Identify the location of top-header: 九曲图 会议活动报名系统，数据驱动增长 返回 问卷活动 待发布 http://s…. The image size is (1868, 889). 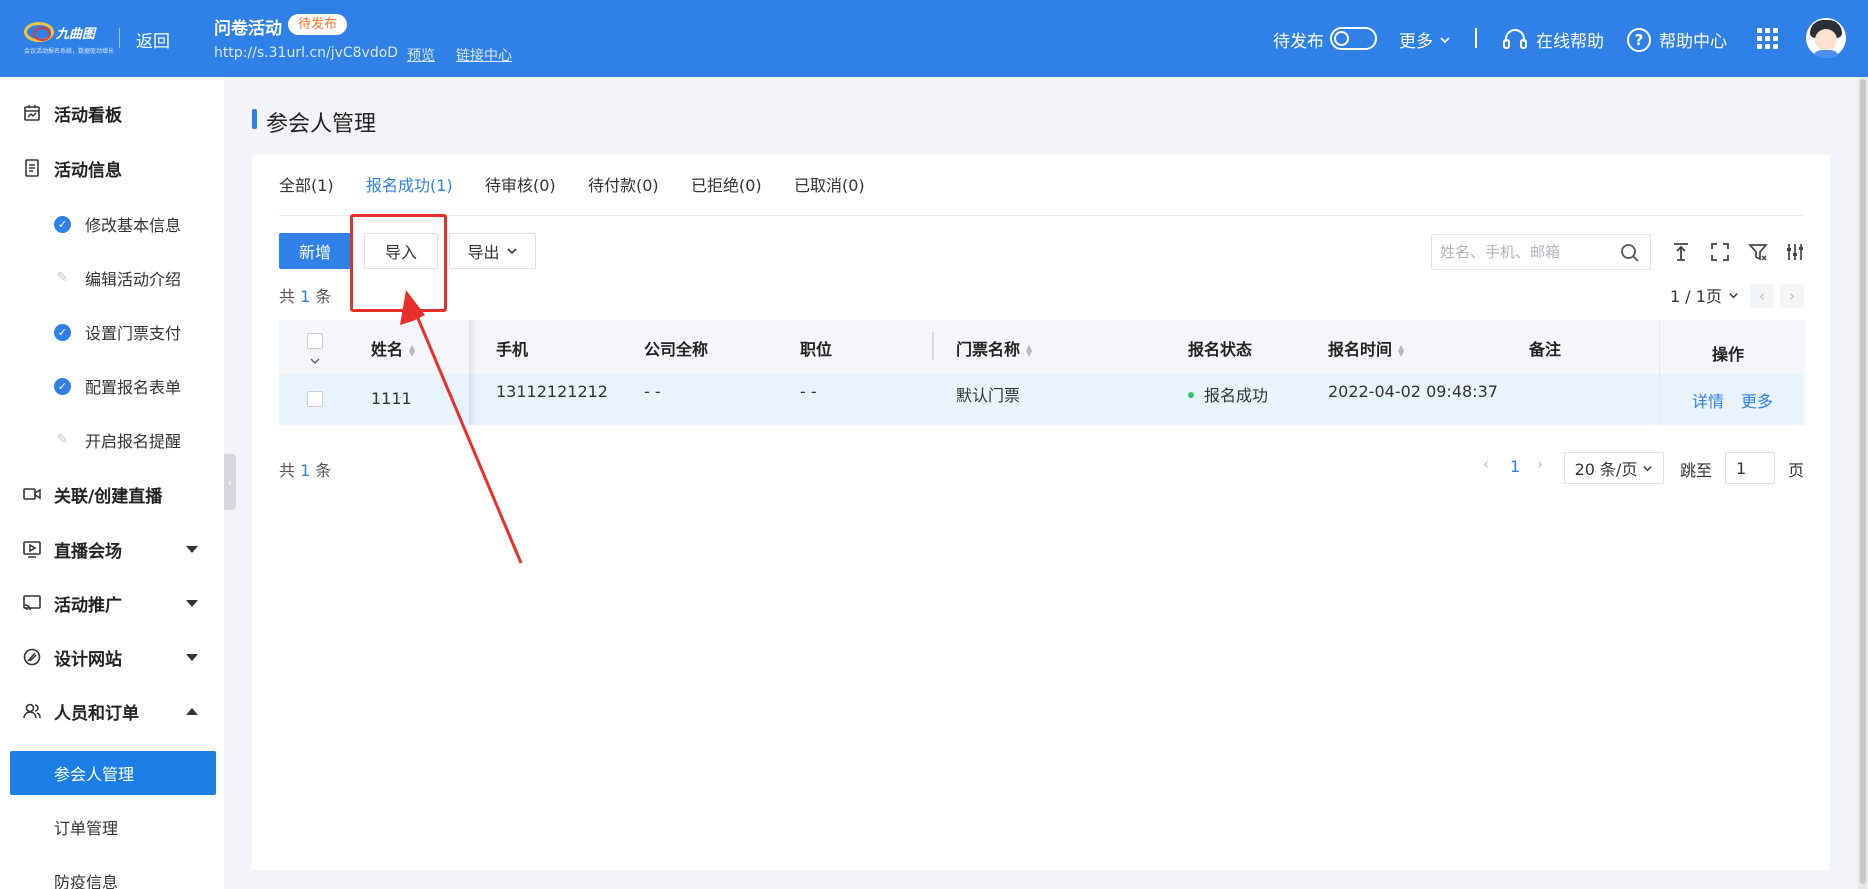
(934, 38).